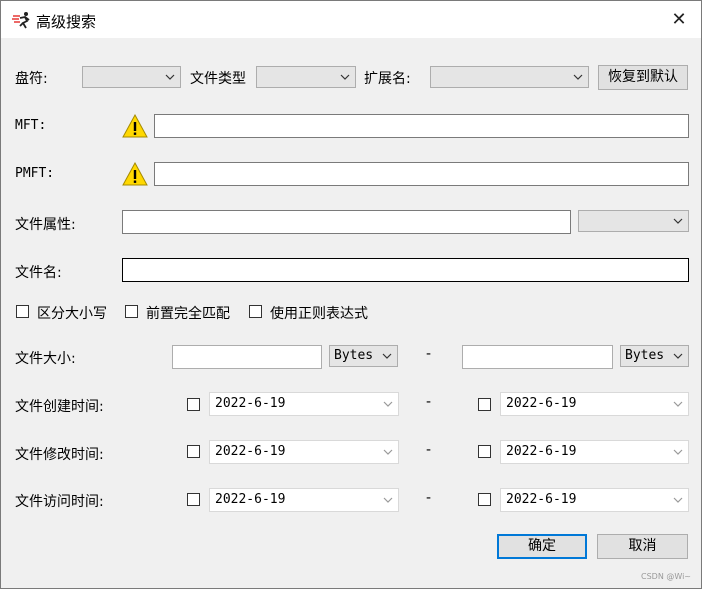 The width and height of the screenshot is (702, 589). What do you see at coordinates (218, 79) in the screenshot?
I see `filetype-label: 文件类型` at bounding box center [218, 79].